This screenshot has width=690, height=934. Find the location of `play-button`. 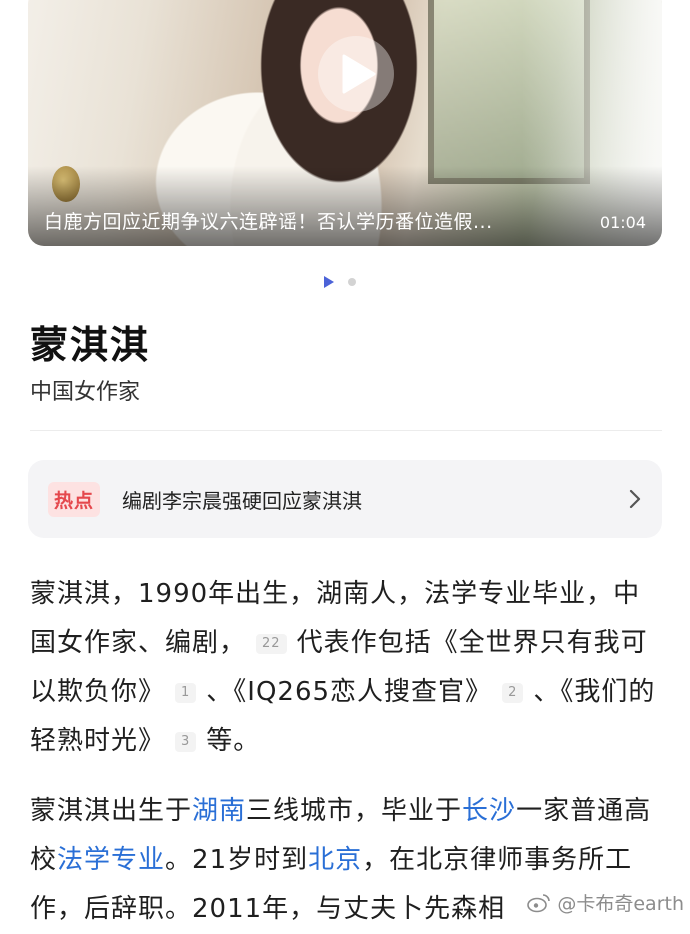

play-button is located at coordinates (356, 74).